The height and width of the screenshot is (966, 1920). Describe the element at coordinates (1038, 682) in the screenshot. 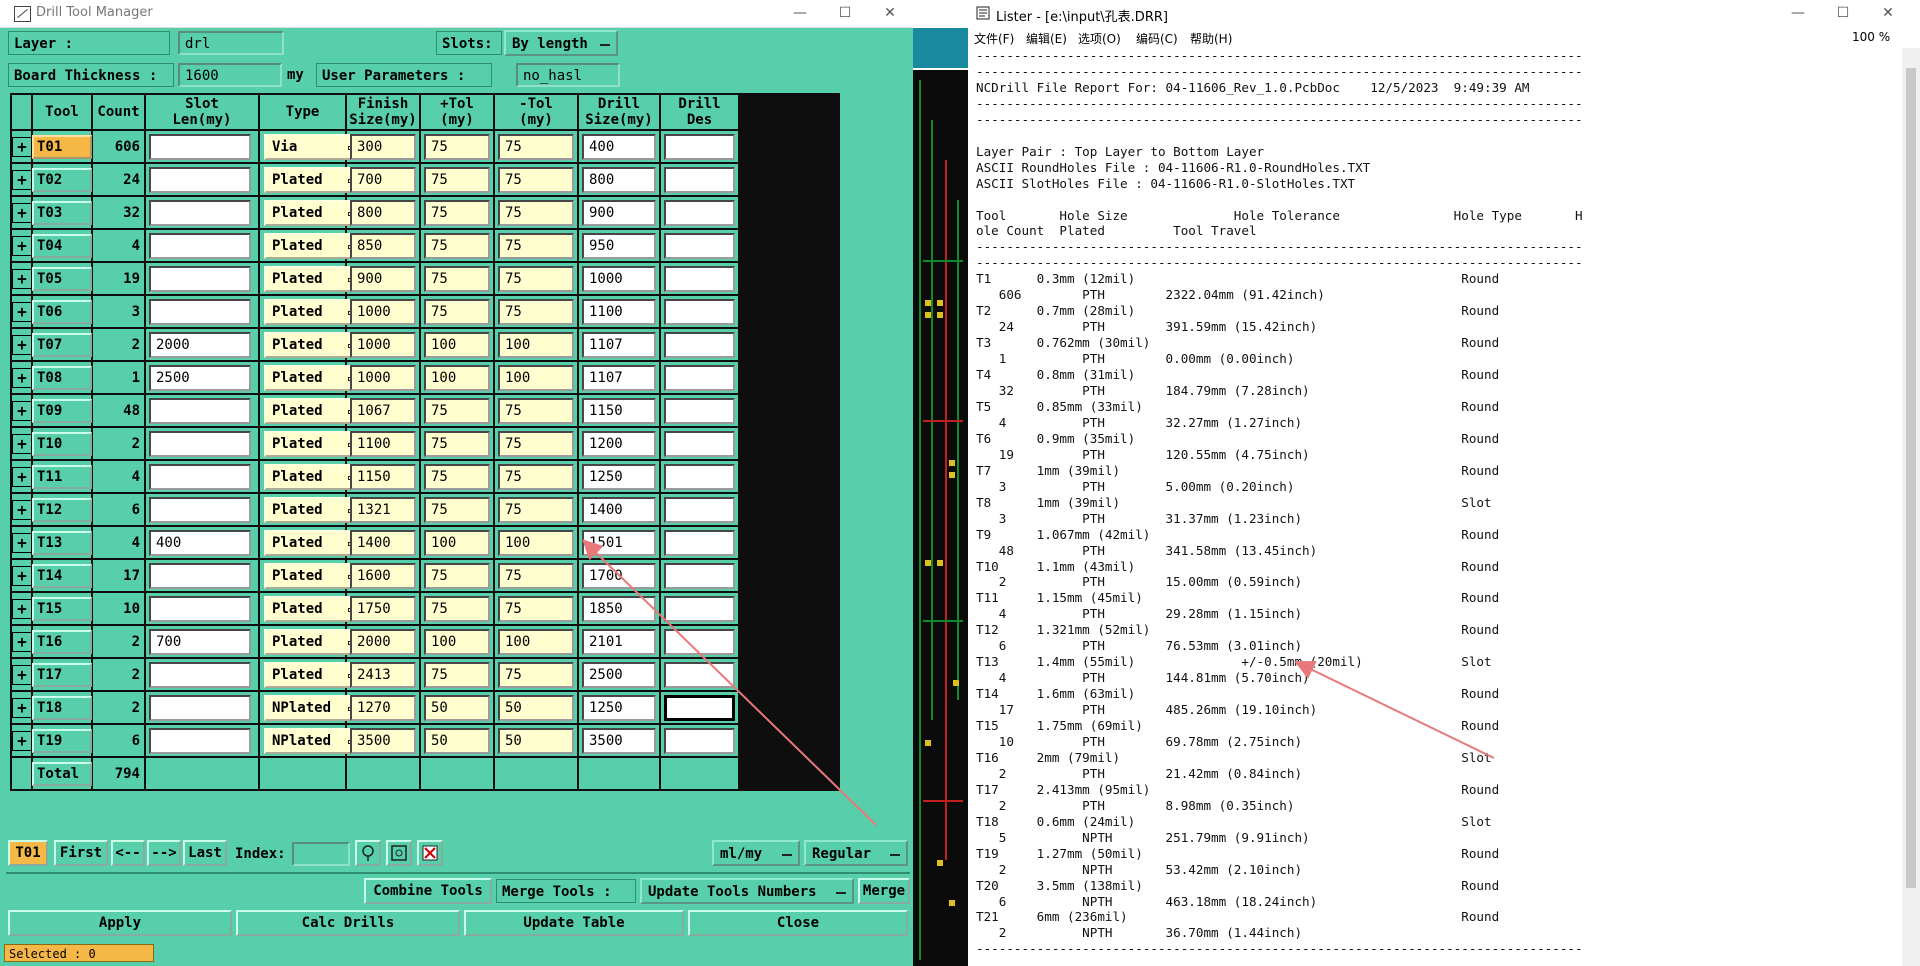

I see `annotation-arrows` at that location.